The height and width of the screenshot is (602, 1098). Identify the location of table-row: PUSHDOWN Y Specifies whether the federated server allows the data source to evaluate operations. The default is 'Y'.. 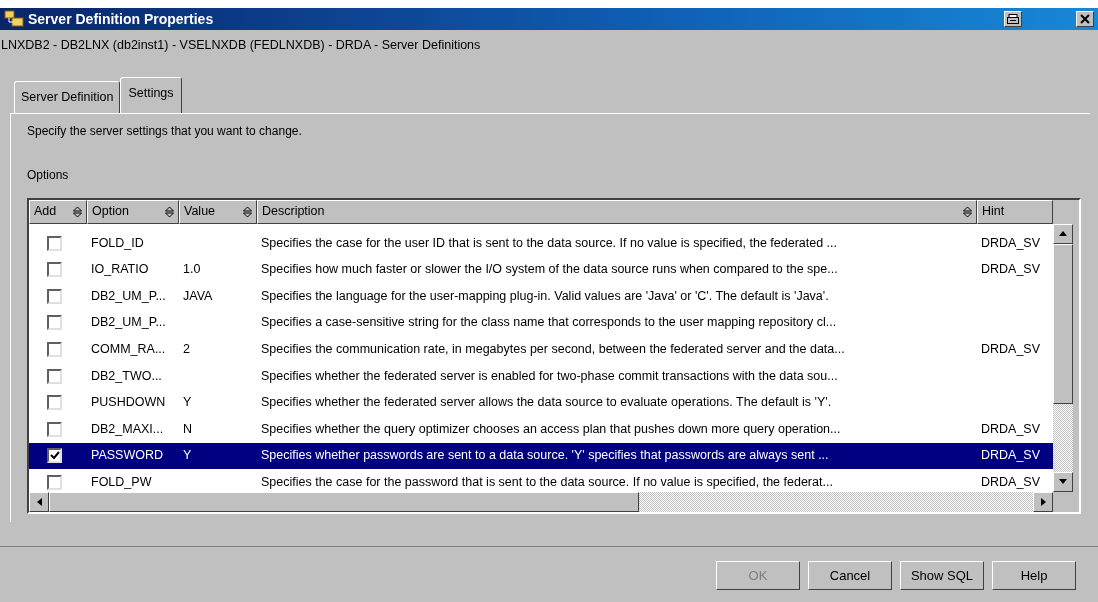
(541, 402).